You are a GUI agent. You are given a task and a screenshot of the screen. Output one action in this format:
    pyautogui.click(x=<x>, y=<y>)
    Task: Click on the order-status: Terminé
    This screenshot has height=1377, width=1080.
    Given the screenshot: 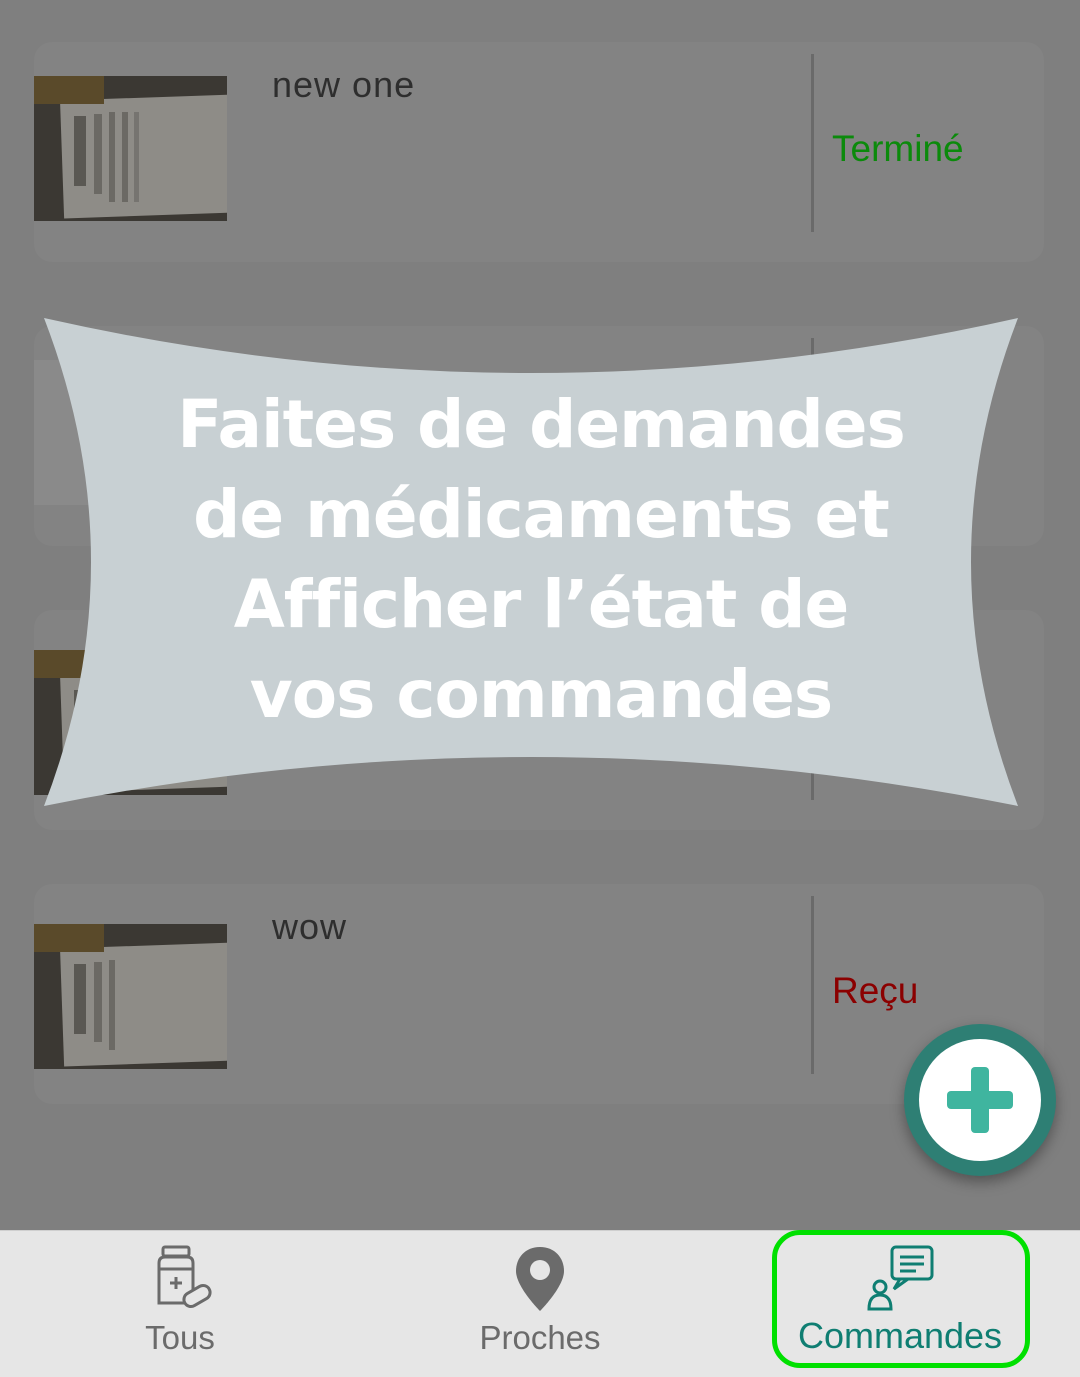 What is the action you would take?
    pyautogui.click(x=898, y=148)
    